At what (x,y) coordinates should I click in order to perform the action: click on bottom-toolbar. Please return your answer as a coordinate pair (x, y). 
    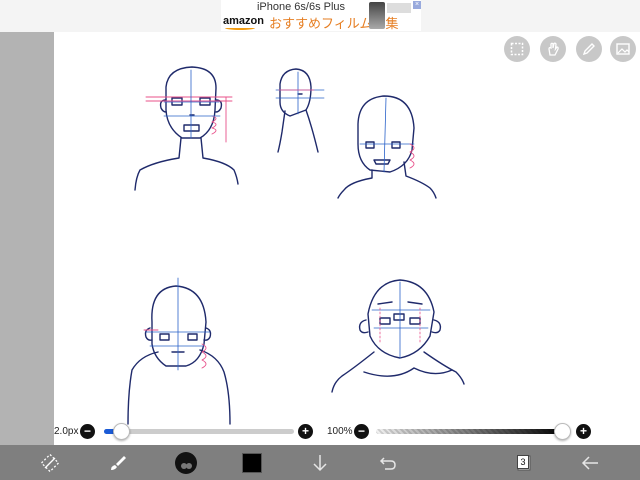
    Looking at the image, I should click on (320, 462).